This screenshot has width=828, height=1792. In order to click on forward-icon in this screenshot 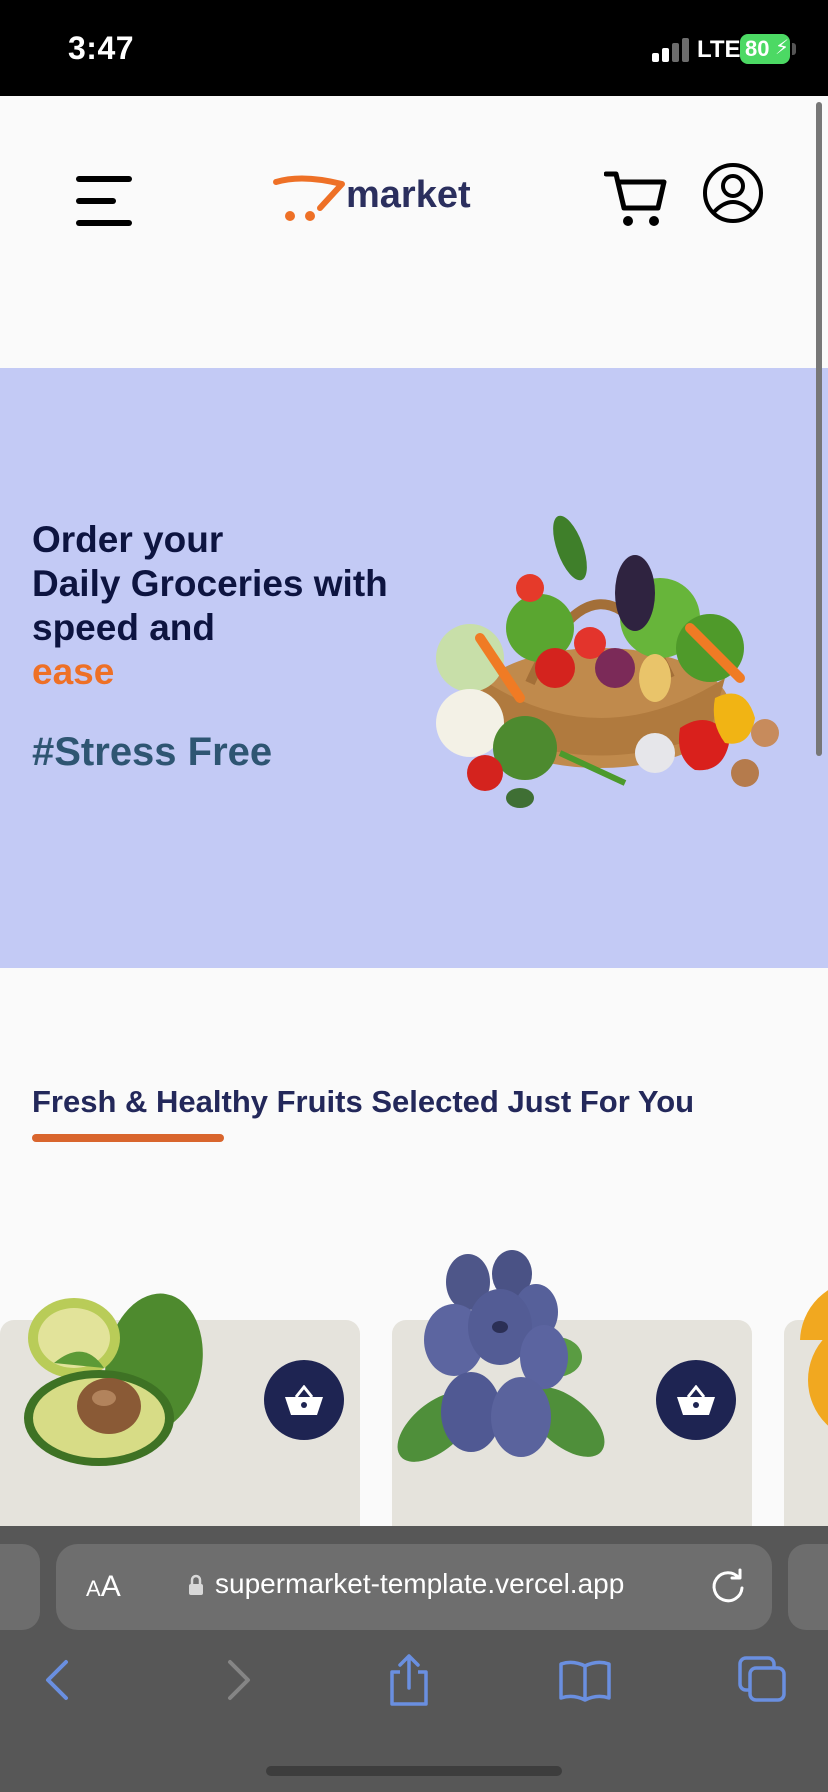, I will do `click(237, 1680)`.